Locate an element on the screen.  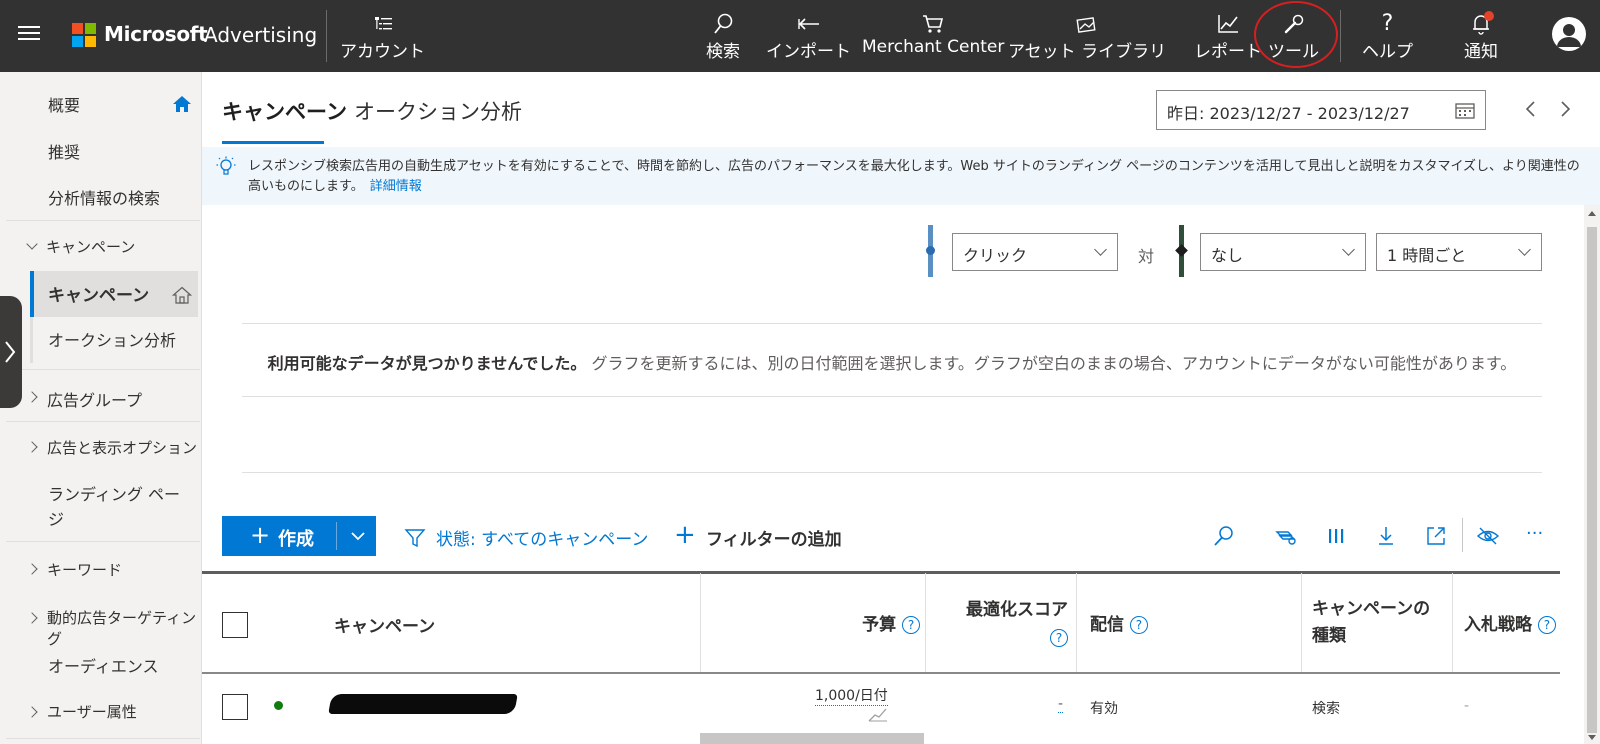
learn-more-link: 詳細情報 is located at coordinates (396, 186).